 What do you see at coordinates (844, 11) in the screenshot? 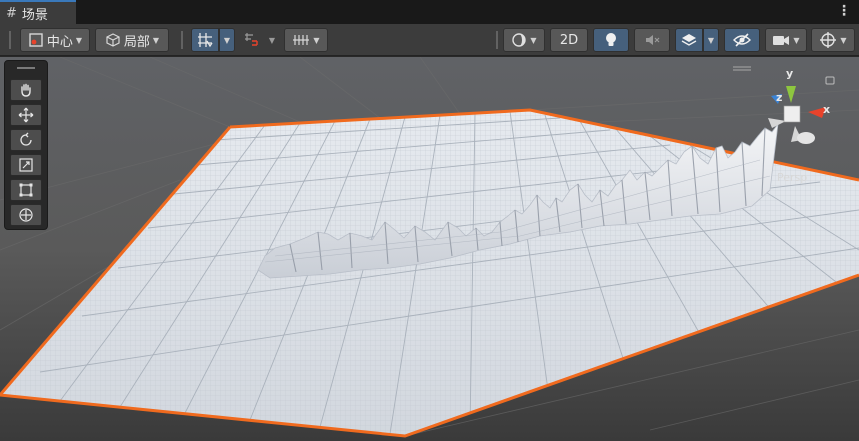
I see `more-menu-icon: ⋮` at bounding box center [844, 11].